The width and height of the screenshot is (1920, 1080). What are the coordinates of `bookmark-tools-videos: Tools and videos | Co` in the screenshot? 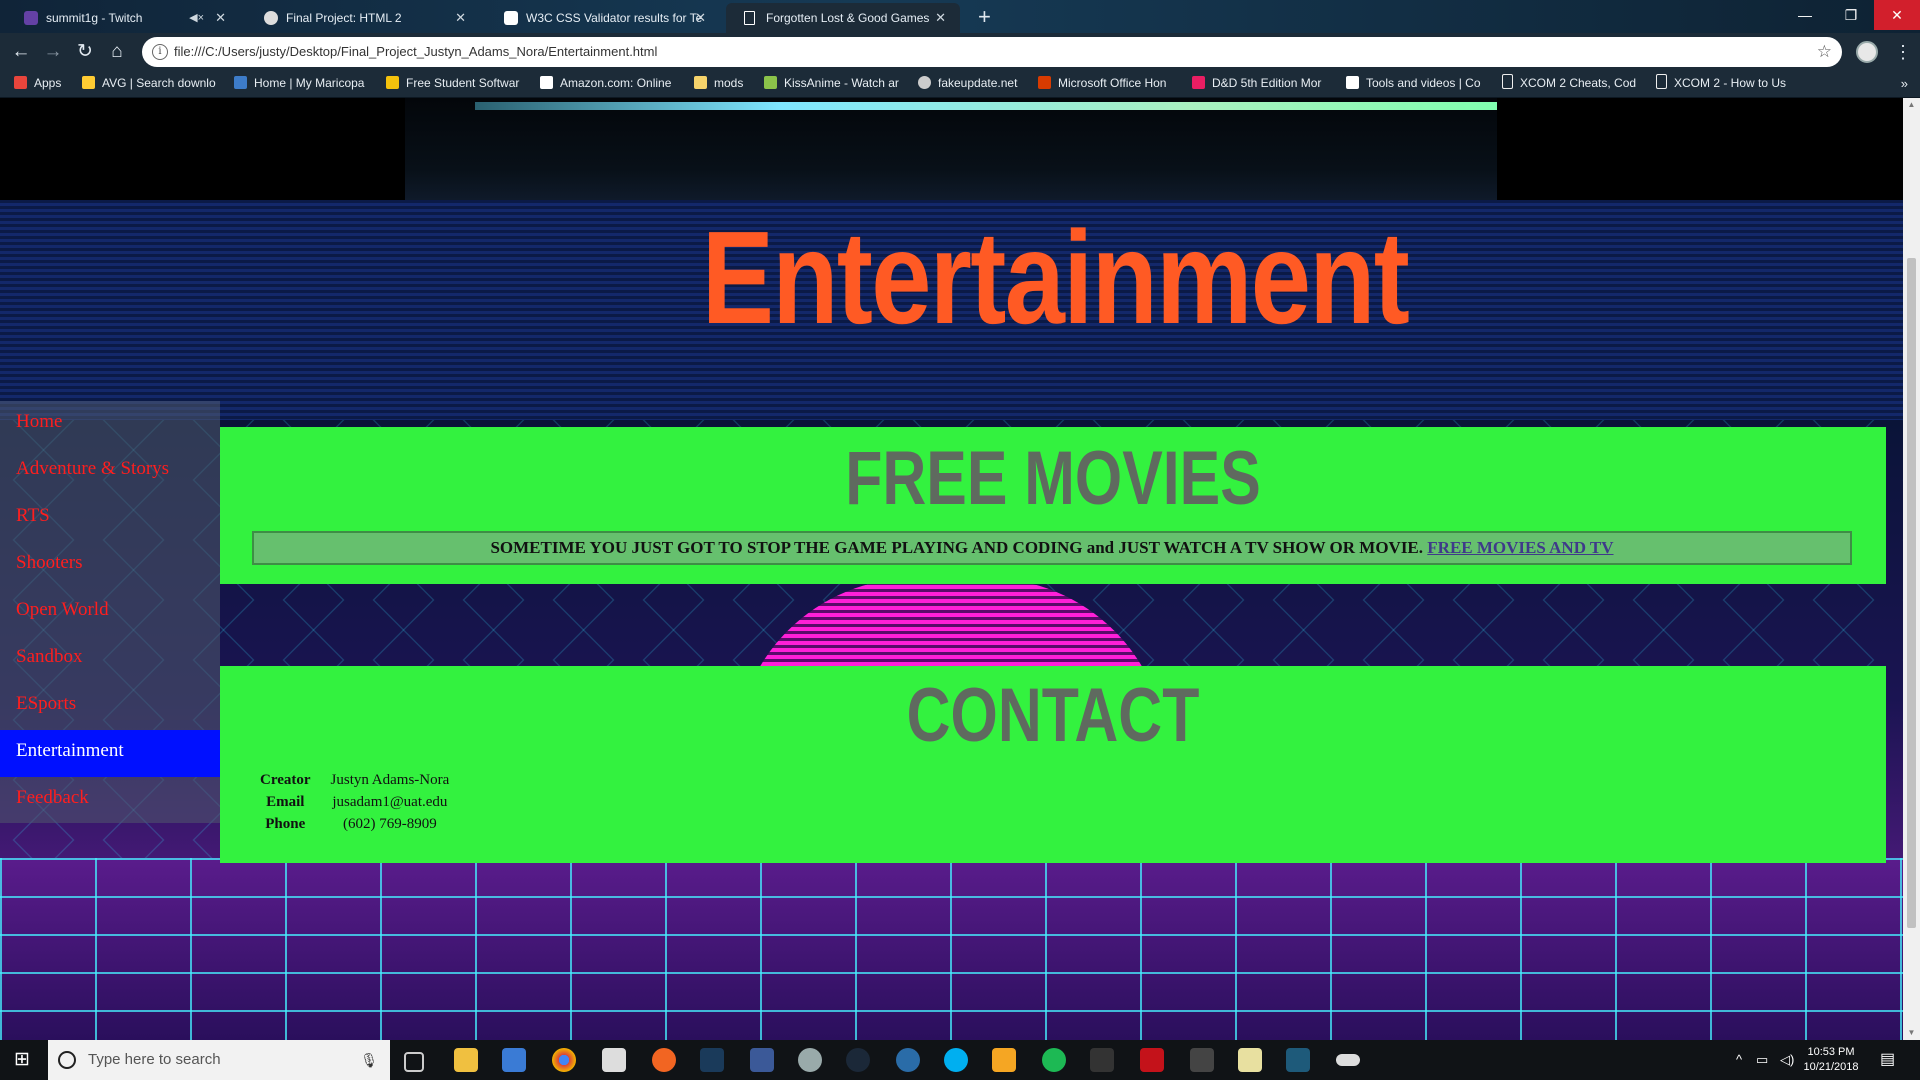 It's located at (1413, 83).